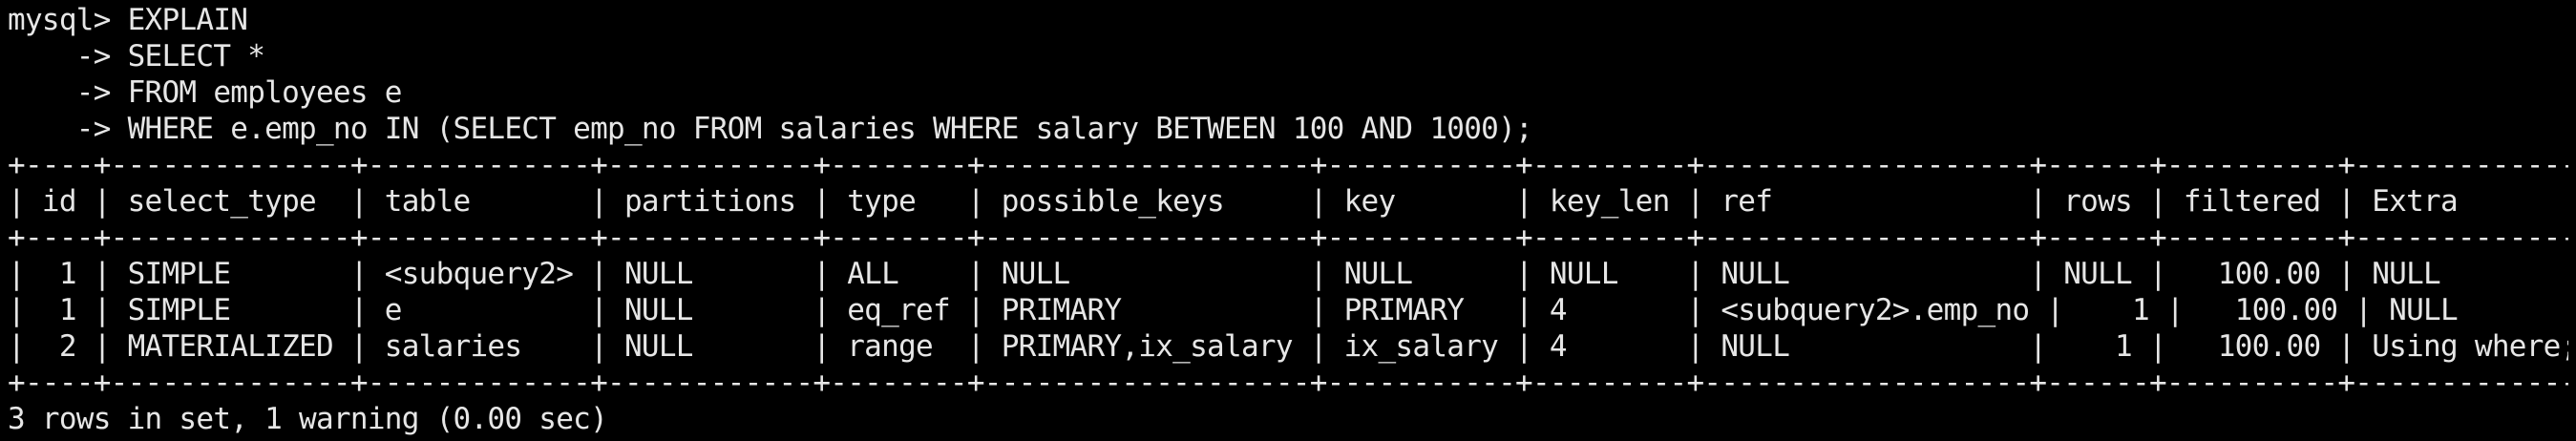 Image resolution: width=2576 pixels, height=441 pixels. Describe the element at coordinates (205, 93) in the screenshot. I see `query-line-3: -> FROM employees e` at that location.